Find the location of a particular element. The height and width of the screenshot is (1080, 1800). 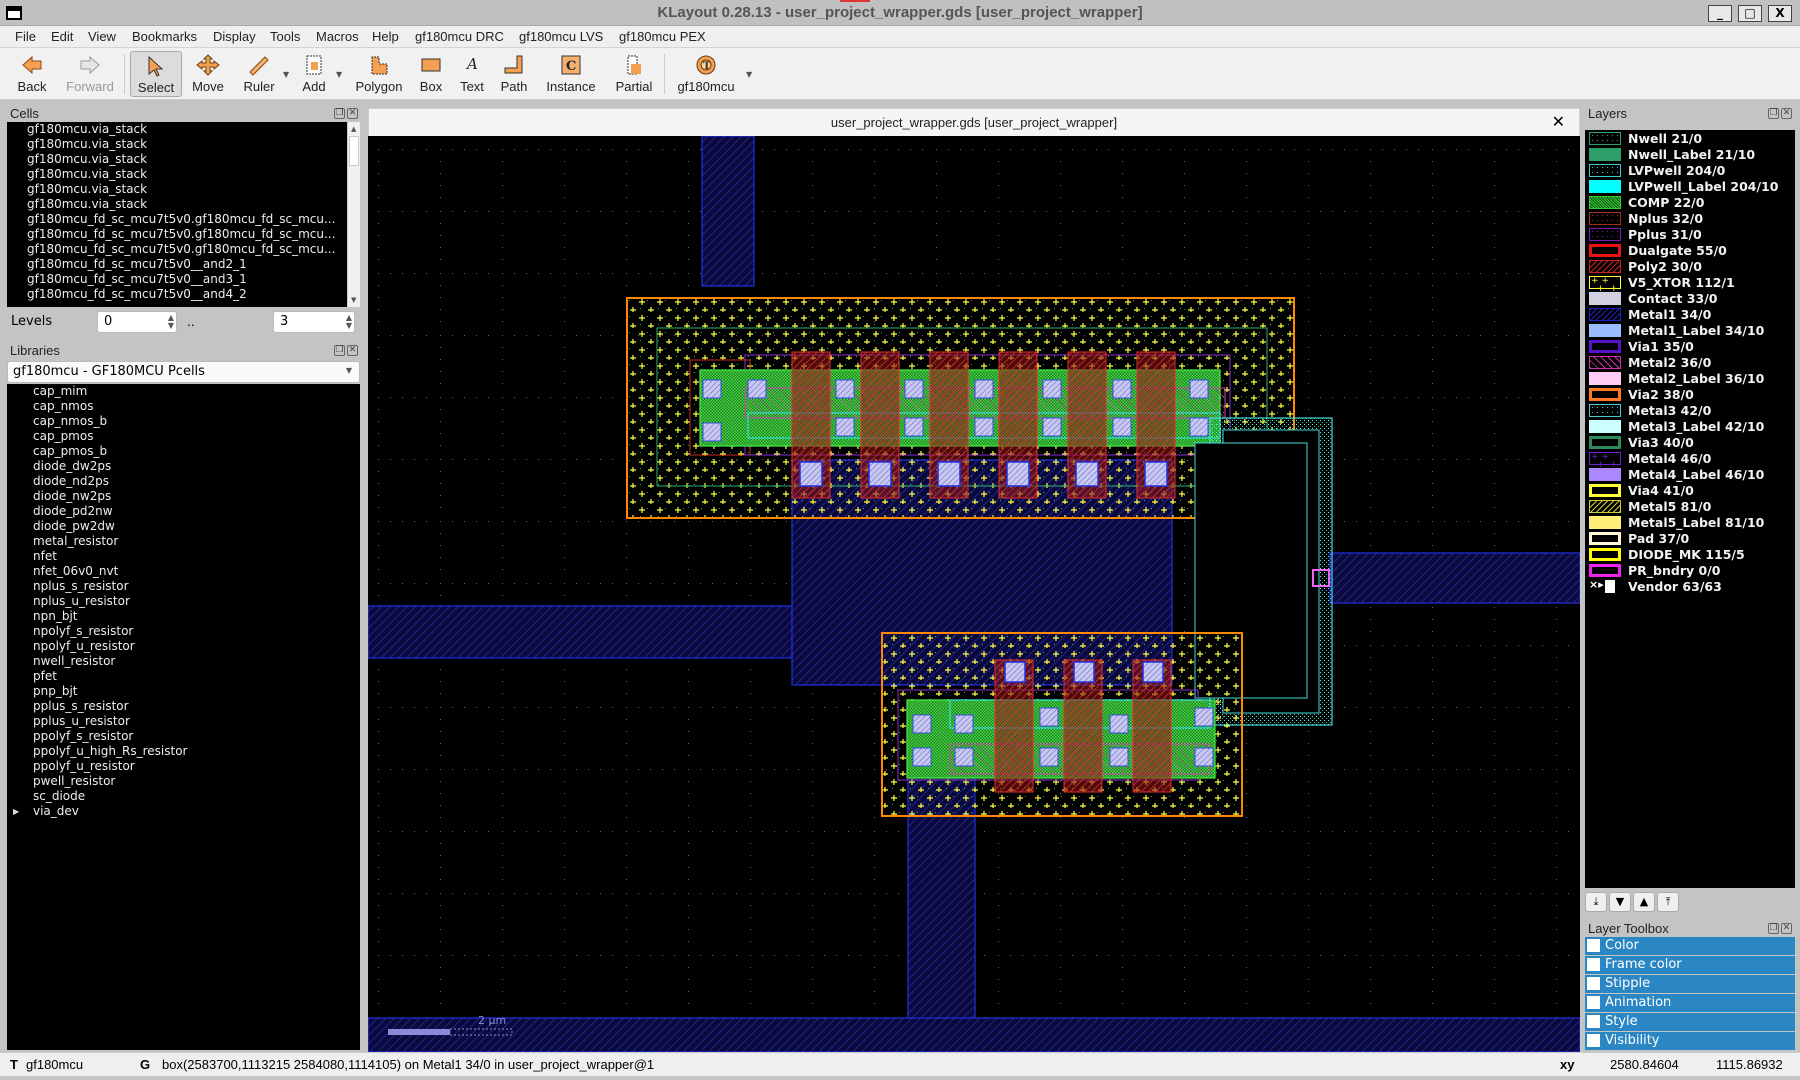

layer-item: Metal2_Label 36/10 is located at coordinates (1690, 378).